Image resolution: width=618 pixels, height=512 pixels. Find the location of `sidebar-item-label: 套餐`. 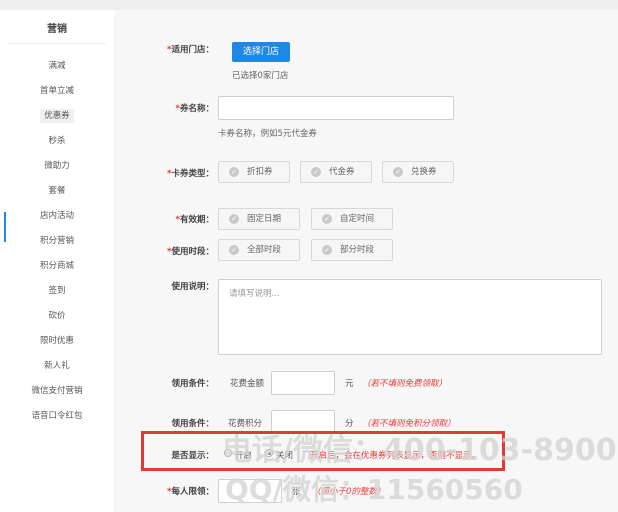

sidebar-item-label: 套餐 is located at coordinates (57, 191).